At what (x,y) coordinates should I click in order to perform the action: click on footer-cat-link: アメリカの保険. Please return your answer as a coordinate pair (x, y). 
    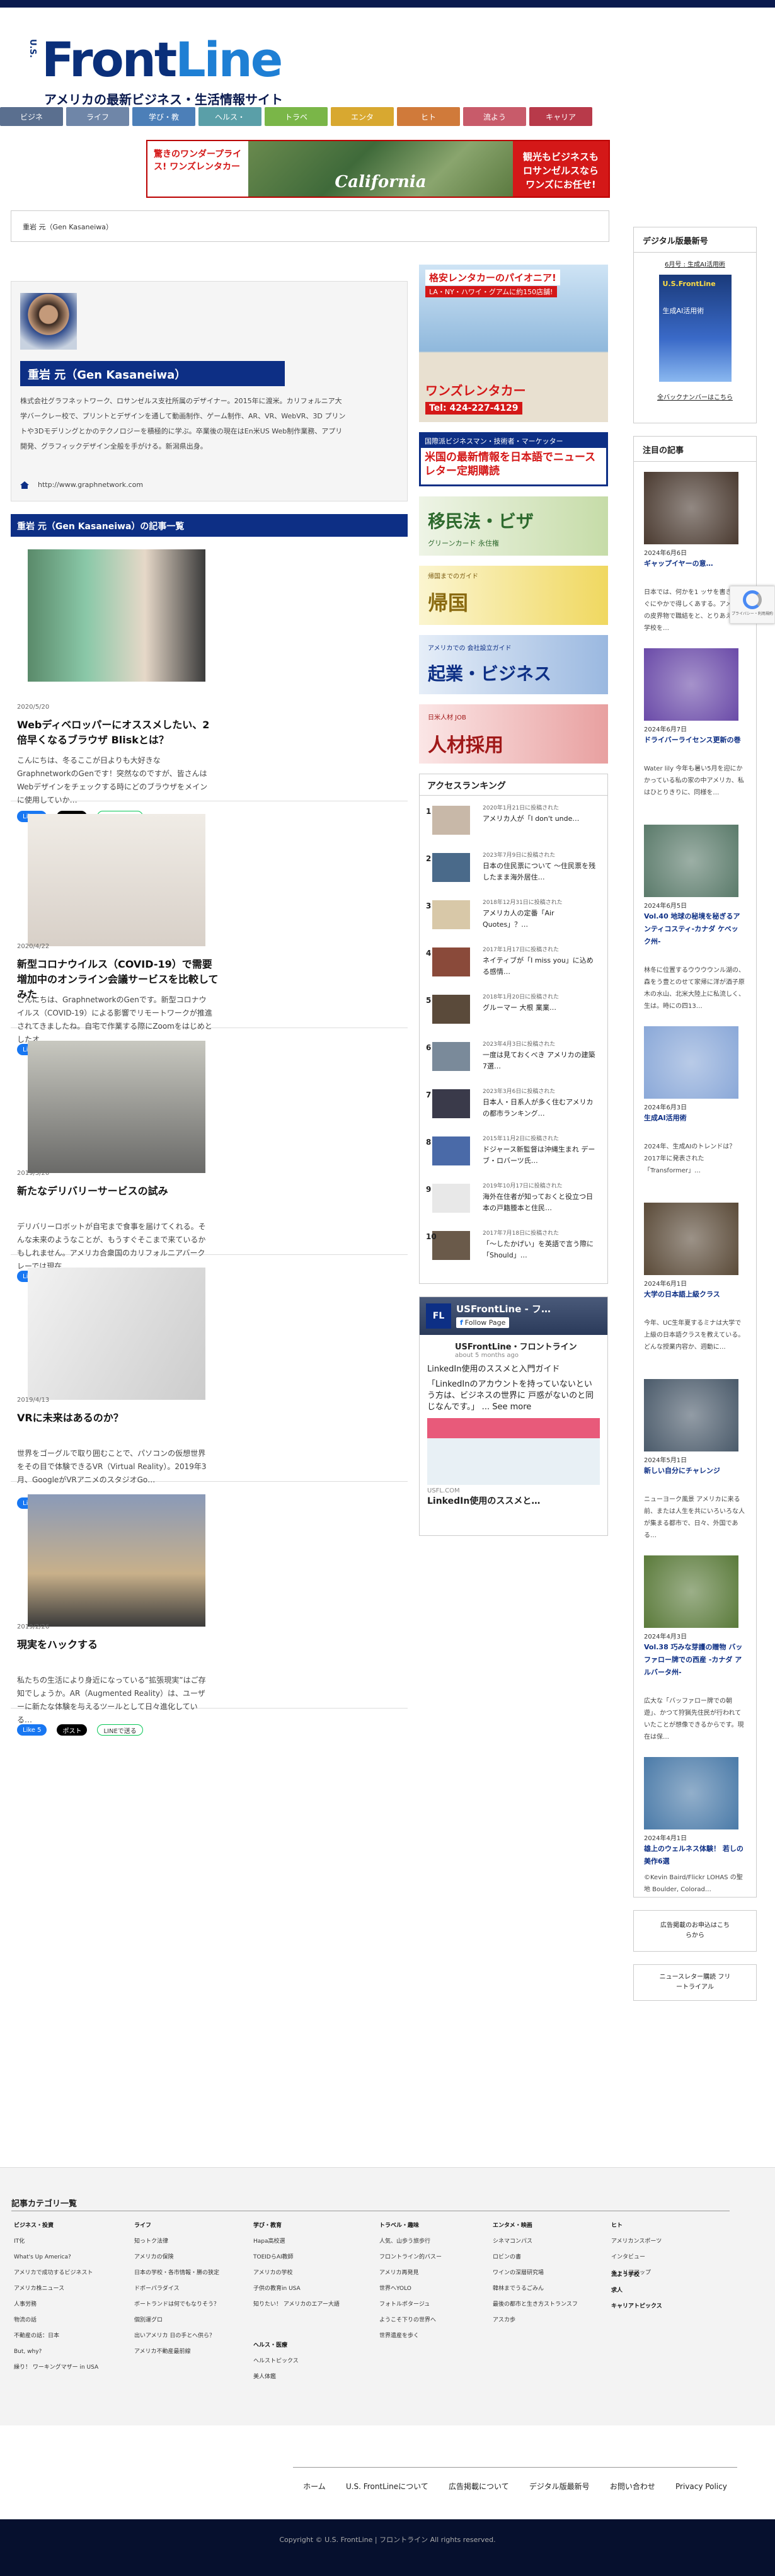
    Looking at the image, I should click on (187, 2257).